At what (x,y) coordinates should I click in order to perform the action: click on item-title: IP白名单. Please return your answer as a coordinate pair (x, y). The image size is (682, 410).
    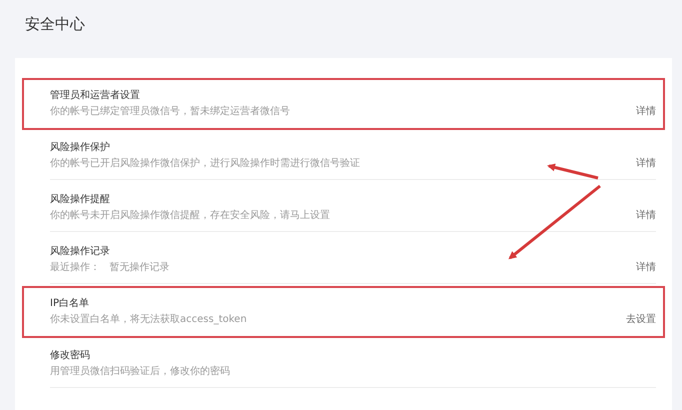
    Looking at the image, I should click on (70, 303).